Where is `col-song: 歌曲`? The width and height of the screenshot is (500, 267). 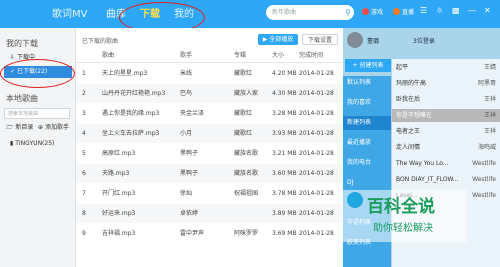
col-song: 歌曲 is located at coordinates (108, 56).